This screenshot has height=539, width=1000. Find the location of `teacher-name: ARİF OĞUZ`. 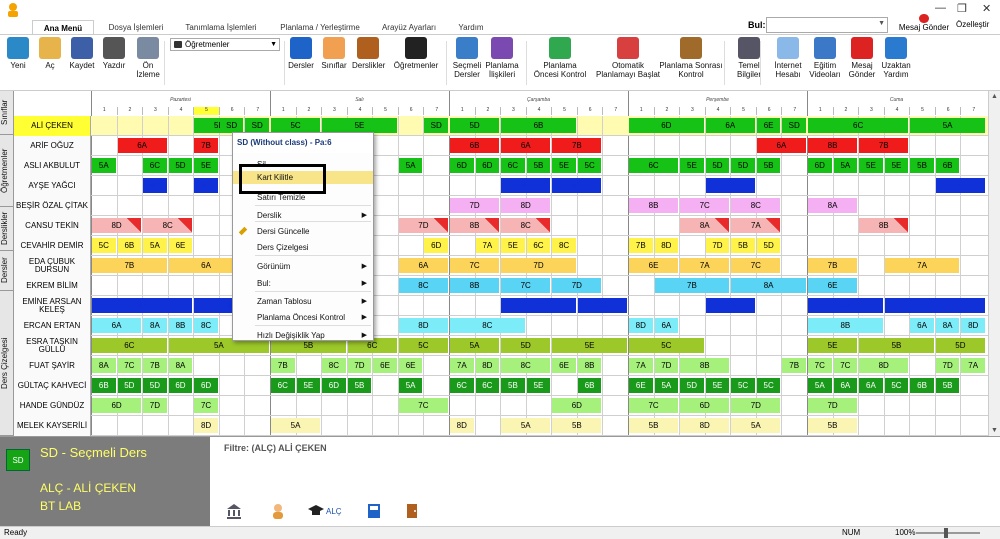

teacher-name: ARİF OĞUZ is located at coordinates (52, 146).